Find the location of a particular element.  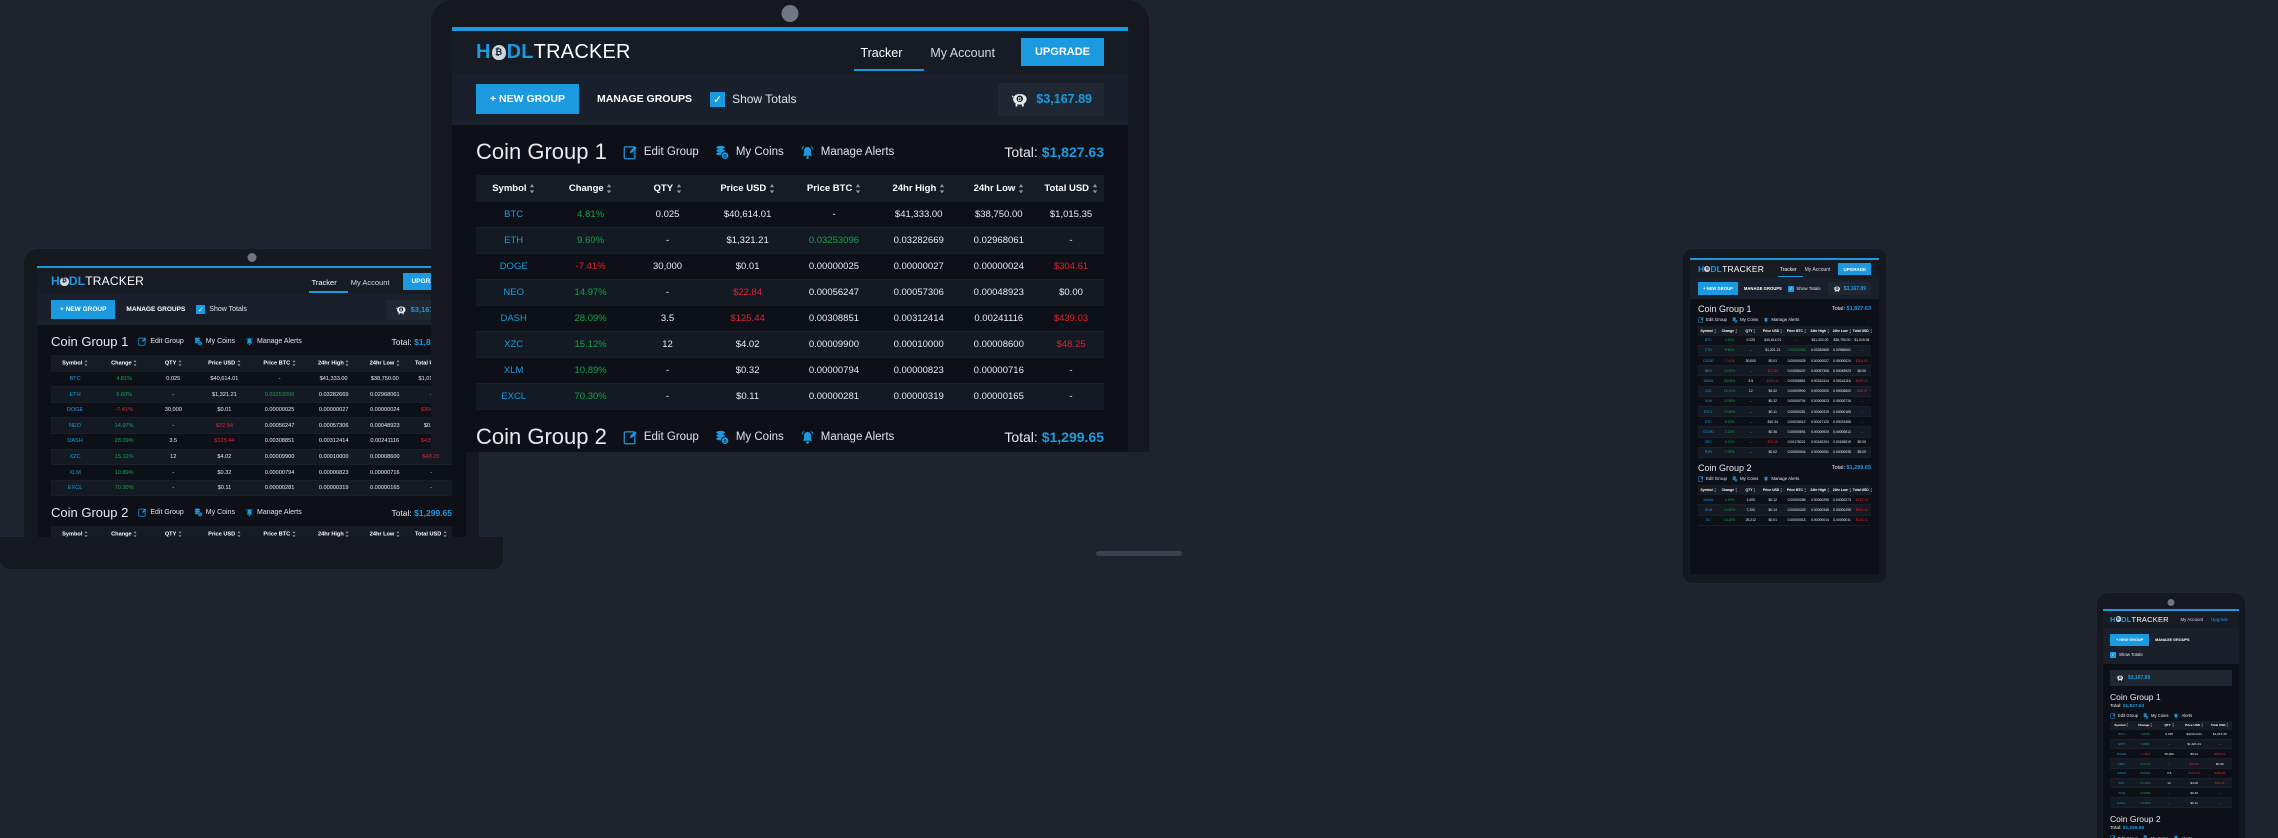

upgrade-button: UPGRADE is located at coordinates (1062, 52).